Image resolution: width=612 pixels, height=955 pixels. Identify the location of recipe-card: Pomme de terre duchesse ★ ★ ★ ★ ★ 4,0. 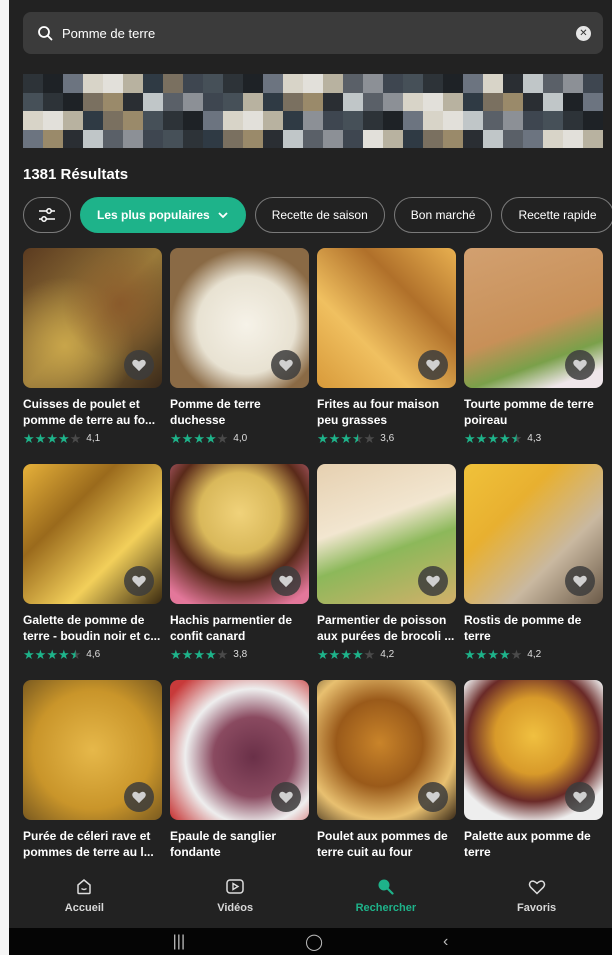
(239, 356).